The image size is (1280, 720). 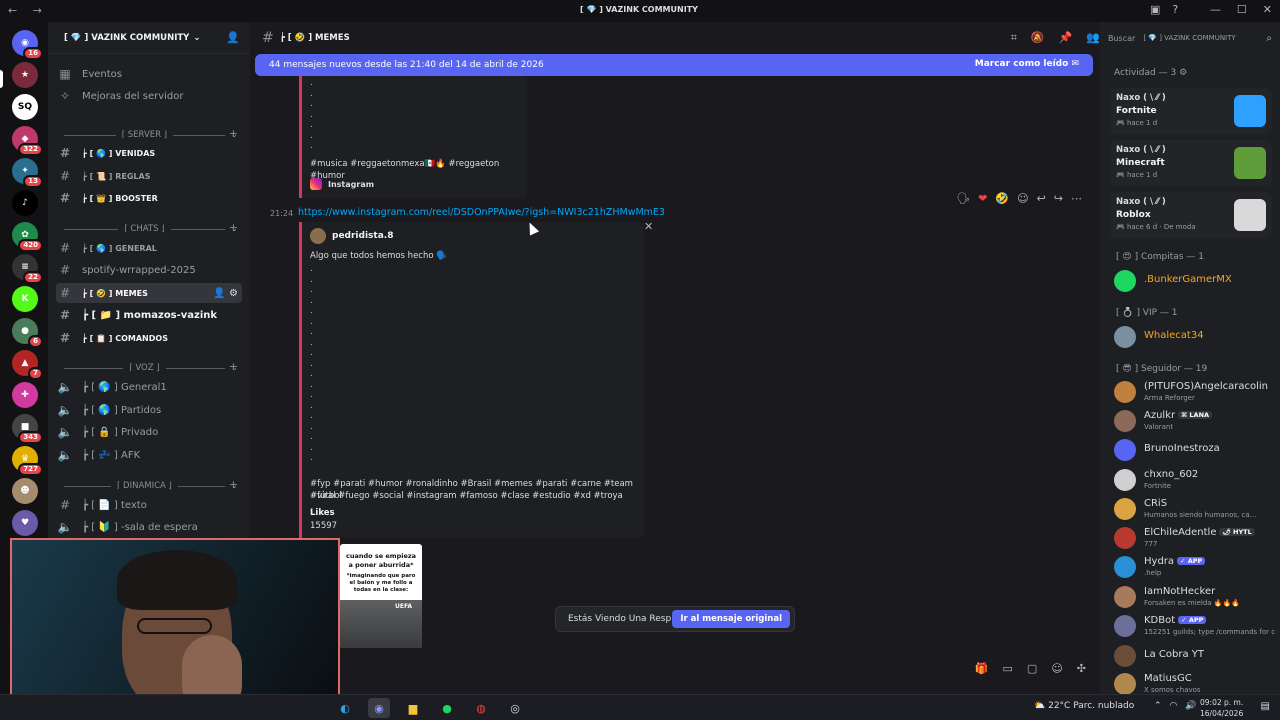 What do you see at coordinates (1158, 706) in the screenshot?
I see `chevron-up-icon: ⌃` at bounding box center [1158, 706].